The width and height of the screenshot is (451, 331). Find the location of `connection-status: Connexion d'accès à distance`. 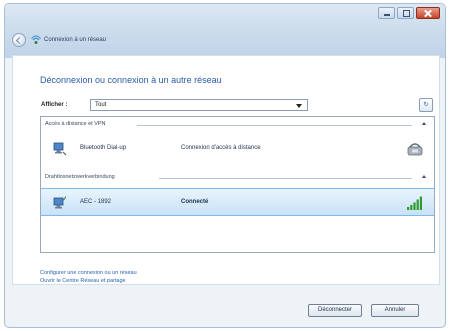

connection-status: Connexion d'accès à distance is located at coordinates (221, 148).